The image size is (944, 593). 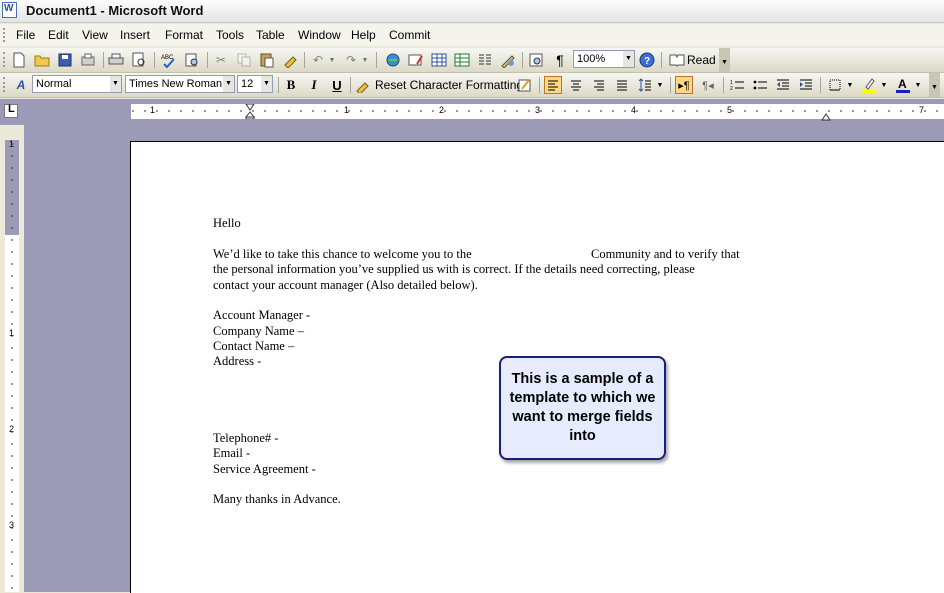 What do you see at coordinates (115, 84) in the screenshot?
I see `style-dropdown-icon: ▼` at bounding box center [115, 84].